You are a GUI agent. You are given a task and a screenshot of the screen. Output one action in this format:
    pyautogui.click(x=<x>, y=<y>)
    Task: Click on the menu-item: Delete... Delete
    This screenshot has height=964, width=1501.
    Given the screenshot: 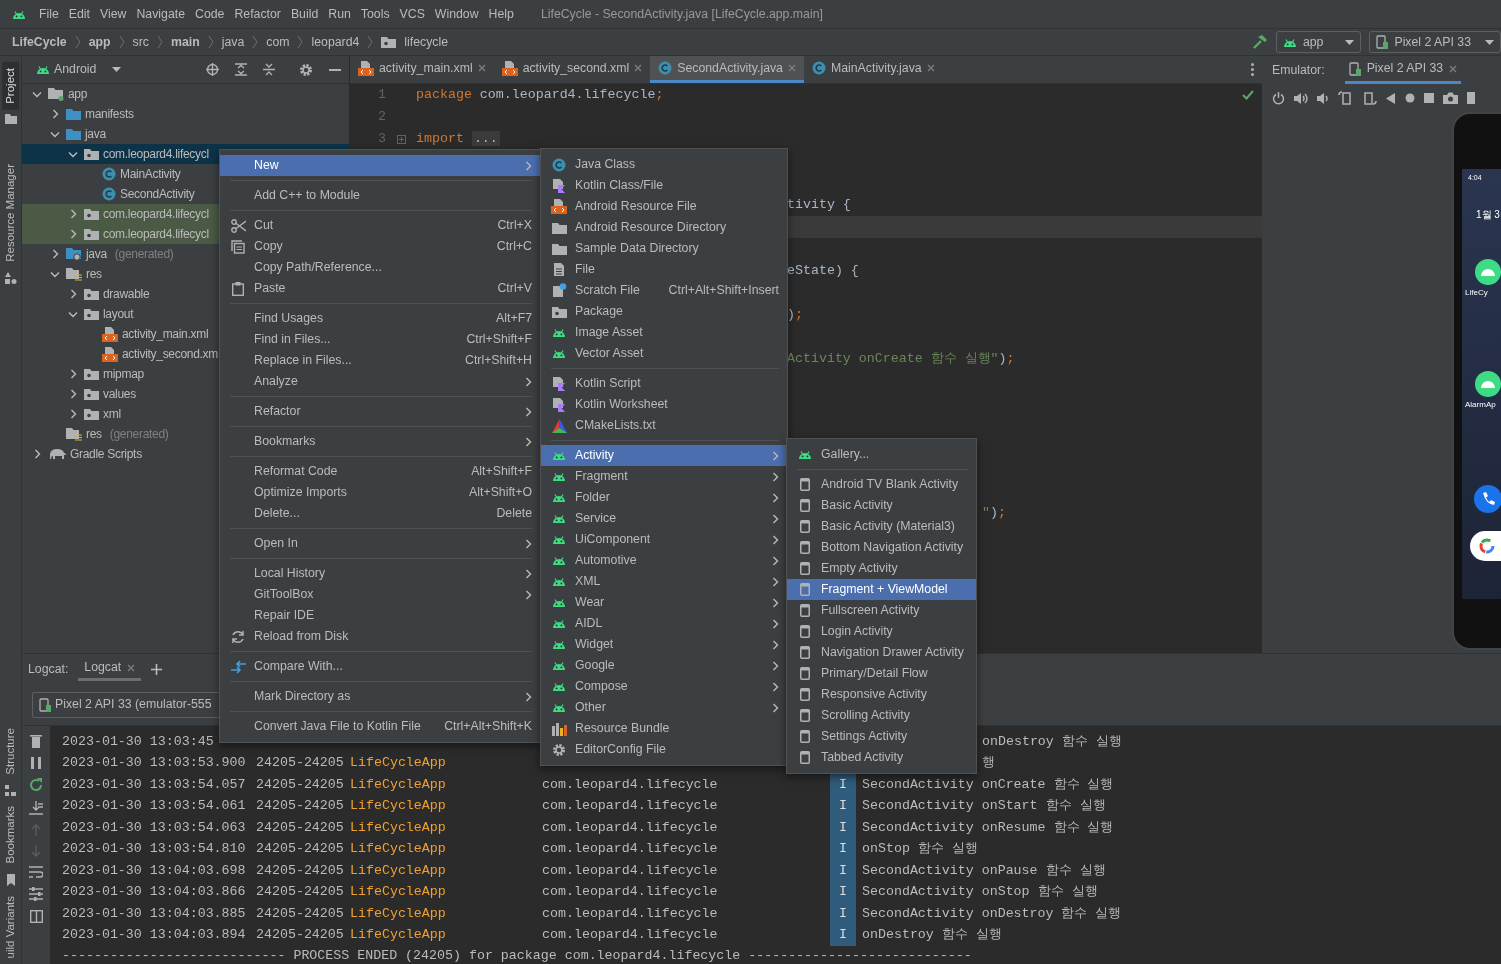 What is the action you would take?
    pyautogui.click(x=380, y=513)
    